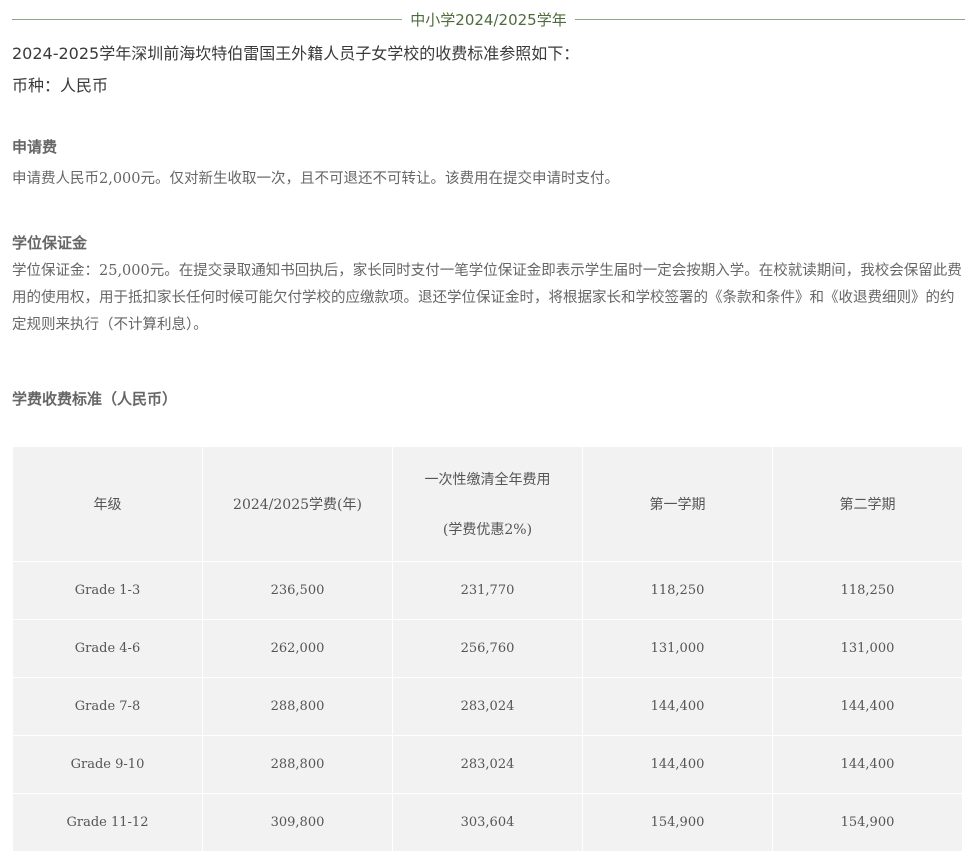 This screenshot has width=977, height=865. What do you see at coordinates (107, 648) in the screenshot?
I see `cell-grade: Grade 4-6` at bounding box center [107, 648].